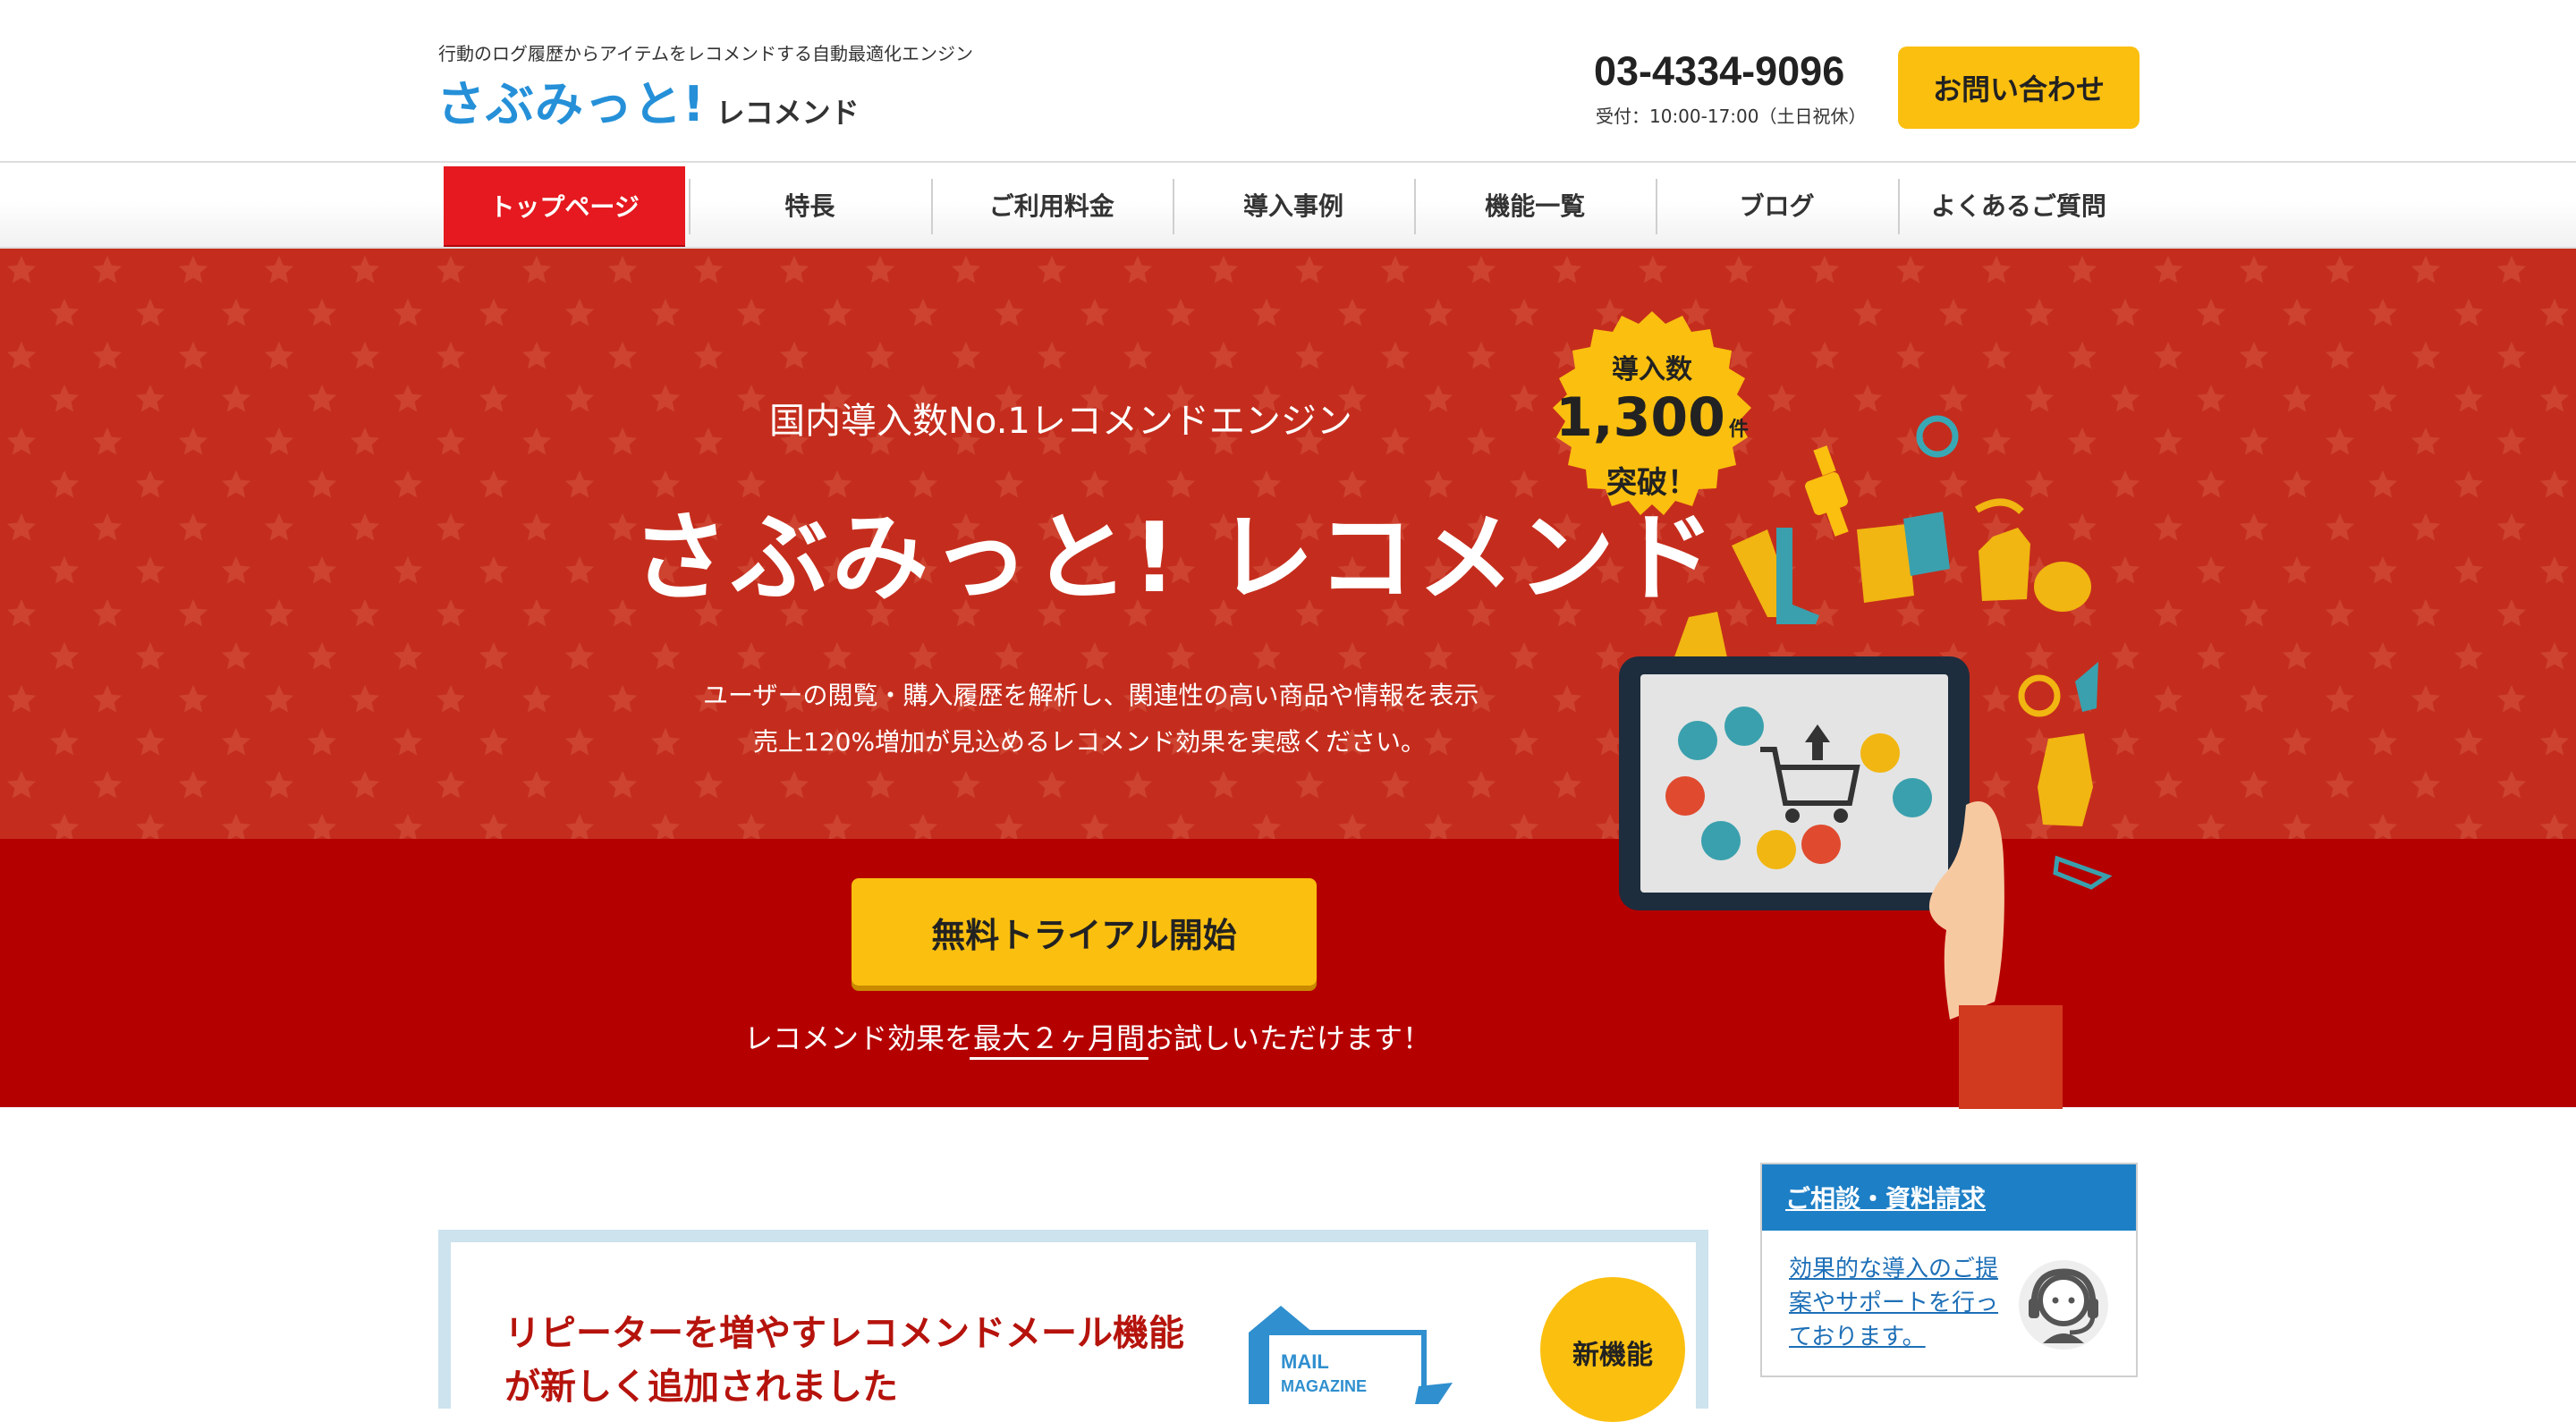  I want to click on badge-label: 導入数, so click(1652, 369).